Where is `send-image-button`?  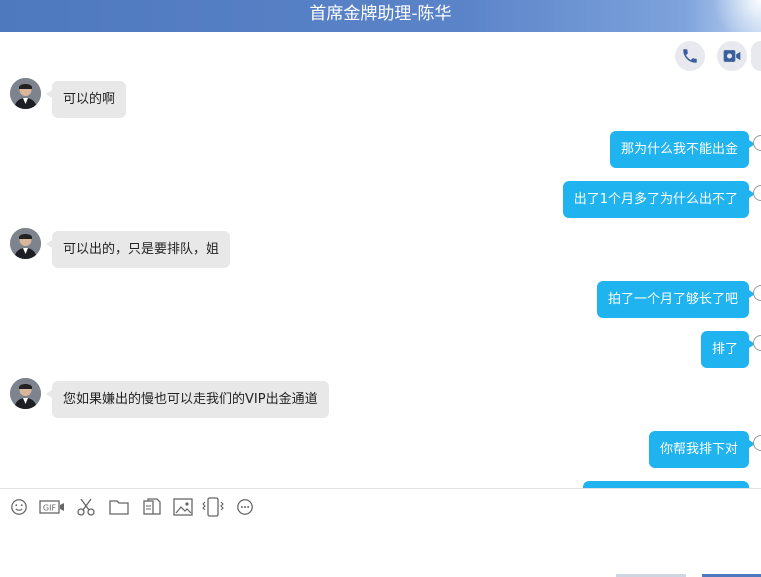 send-image-button is located at coordinates (183, 507).